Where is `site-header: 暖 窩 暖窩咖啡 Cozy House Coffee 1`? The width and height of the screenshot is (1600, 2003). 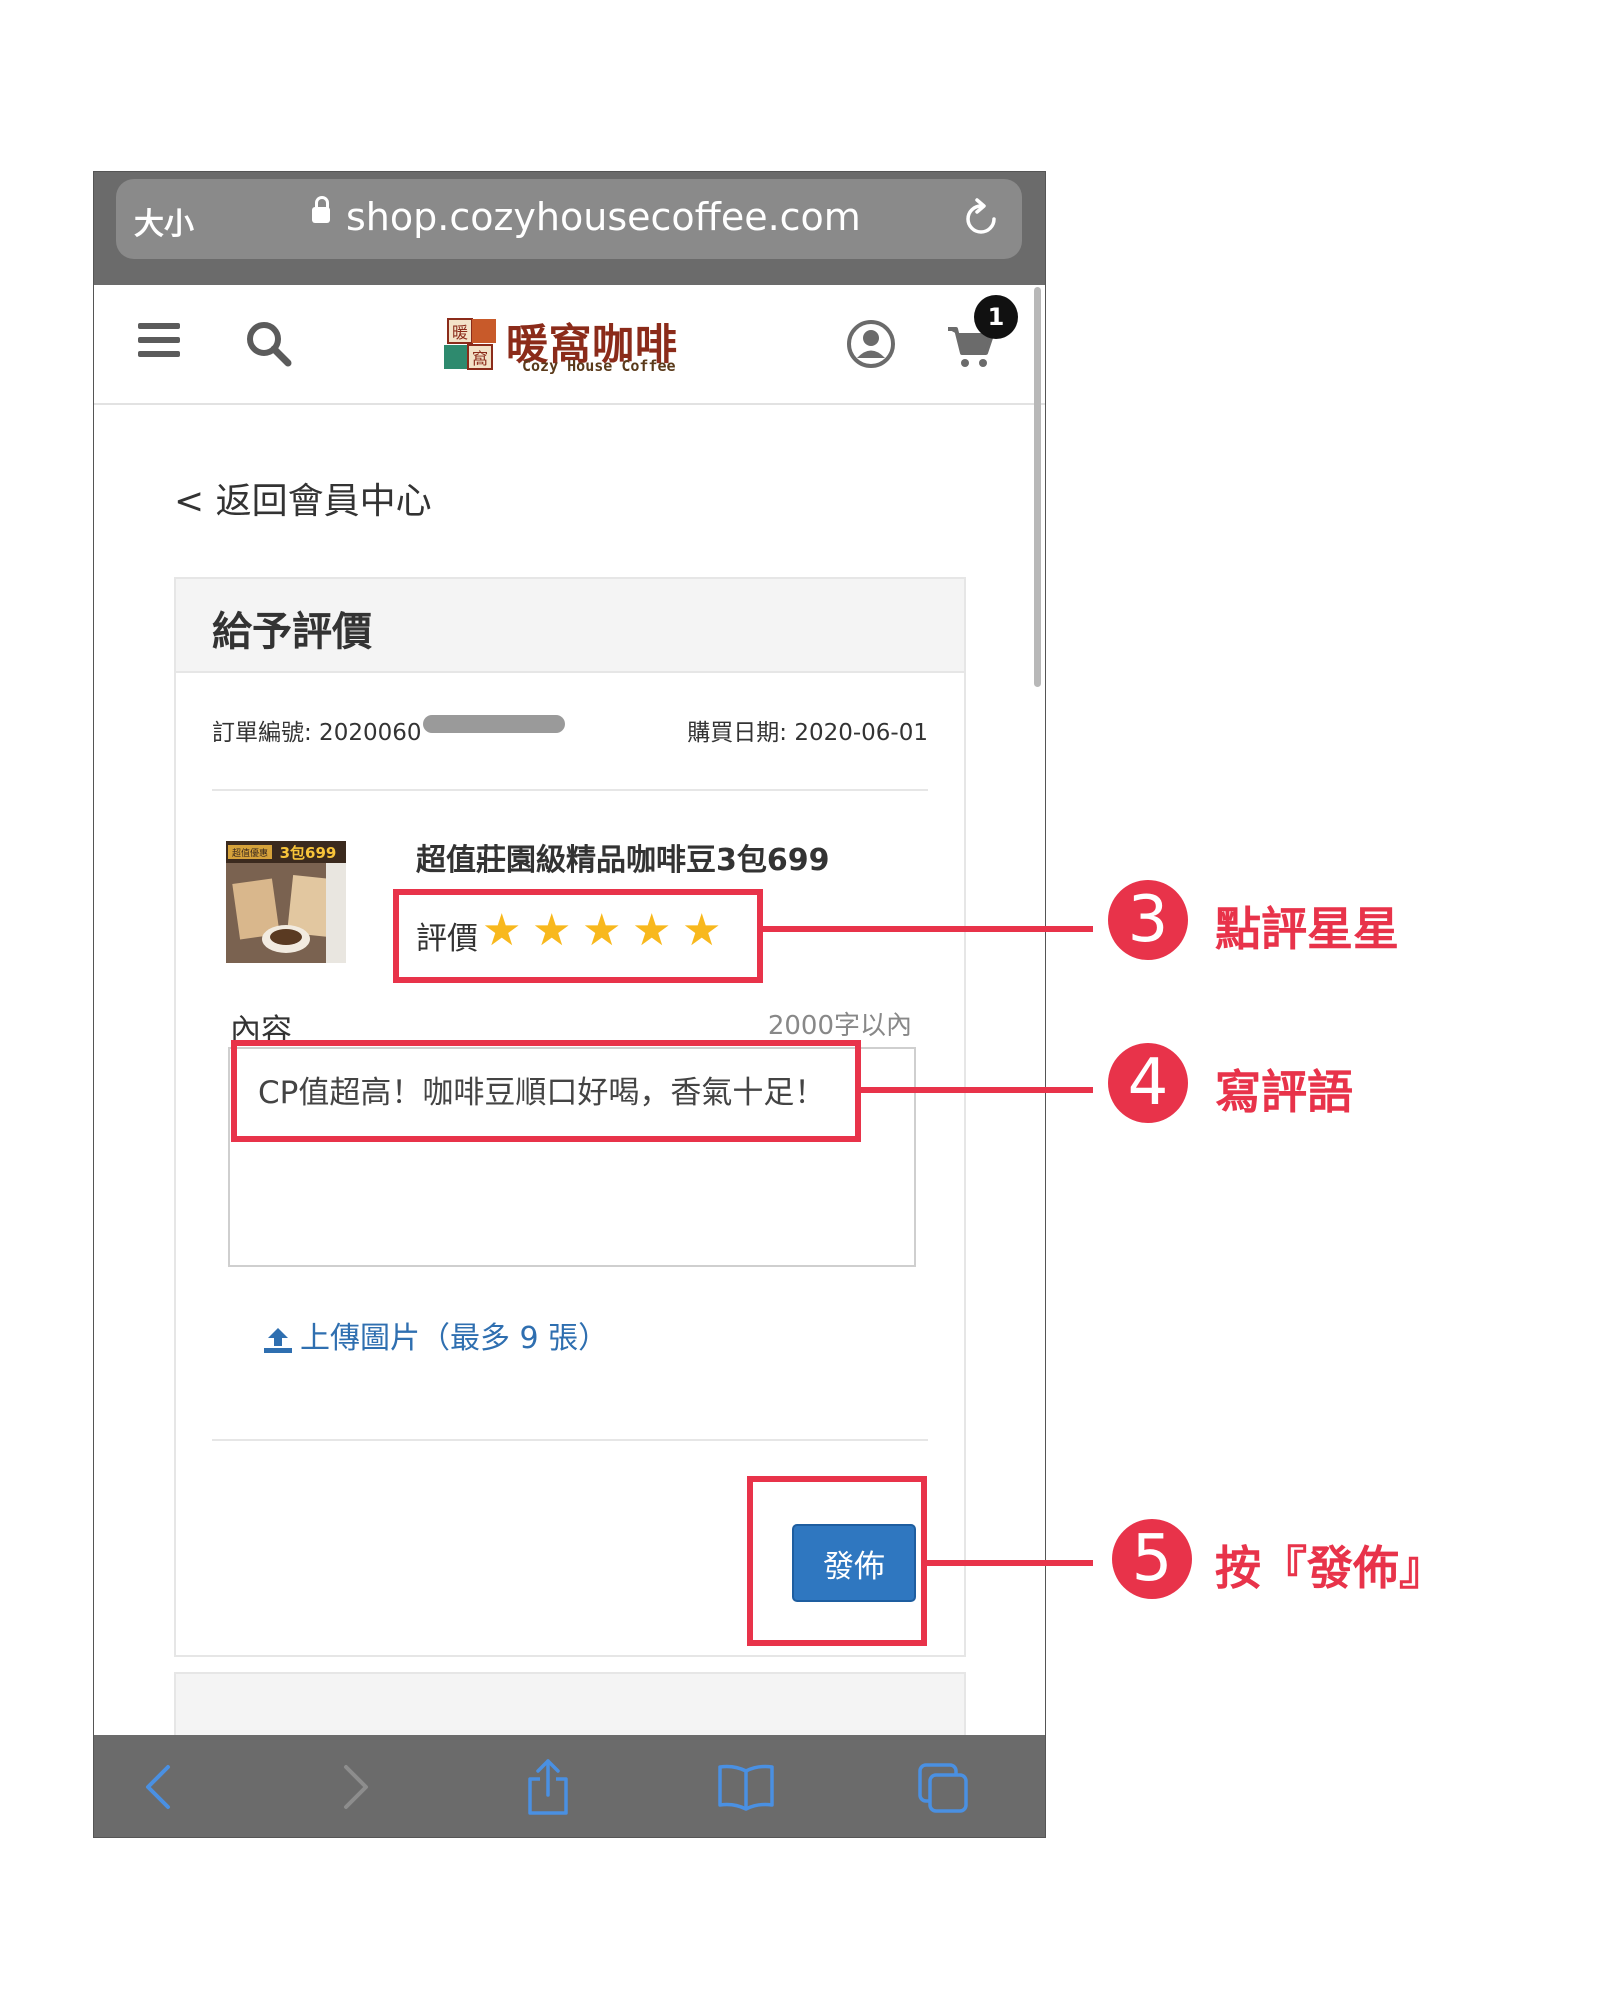
site-header: 暖 窩 暖窩咖啡 Cozy House Coffee 1 is located at coordinates (569, 345).